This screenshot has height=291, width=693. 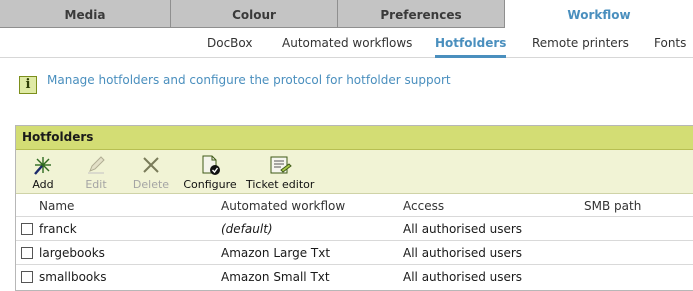 I want to click on table-row: franck (default) All authorised users, so click(x=354, y=229).